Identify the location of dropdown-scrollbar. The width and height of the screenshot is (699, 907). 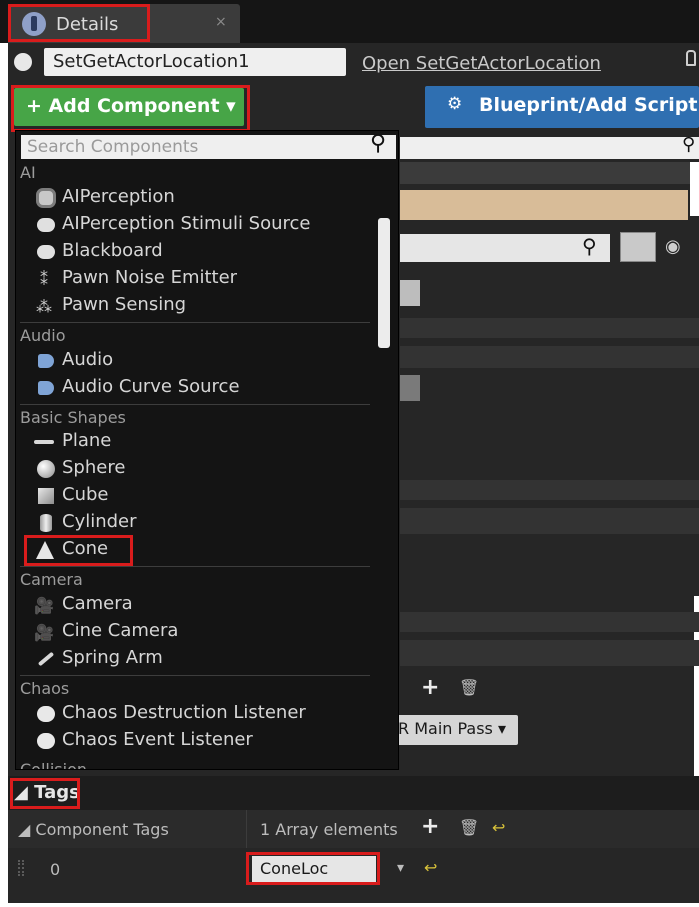
(384, 283).